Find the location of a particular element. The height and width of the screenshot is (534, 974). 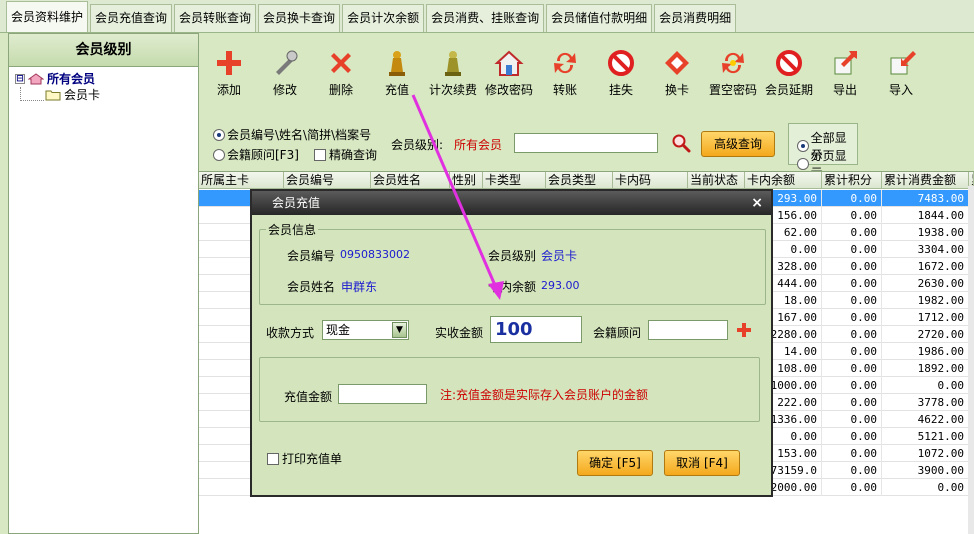

member-no-label: 会员编号 is located at coordinates (311, 256).